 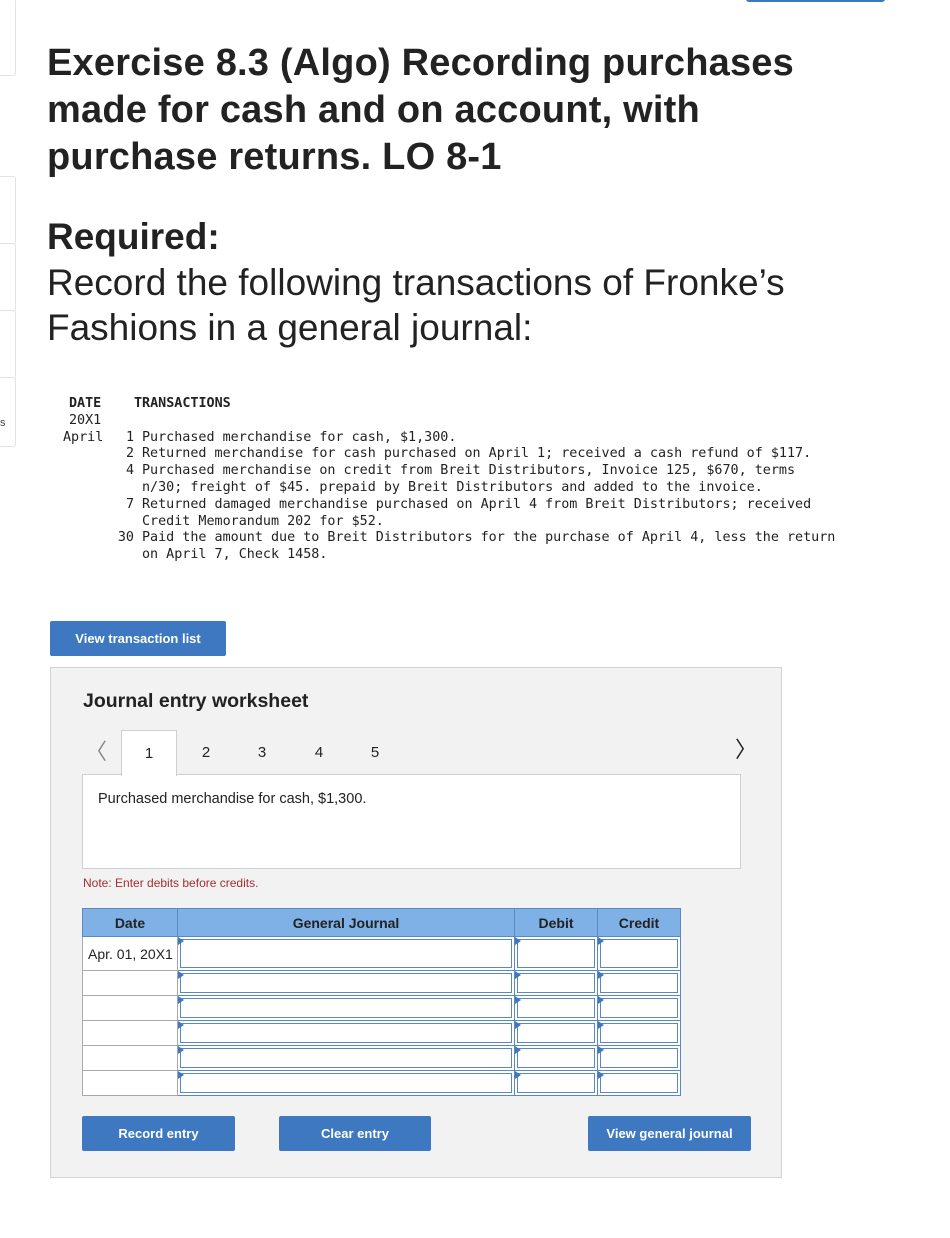 What do you see at coordinates (411, 821) in the screenshot?
I see `transaction-description-box: Purchased merchandise for cash, $1,300.` at bounding box center [411, 821].